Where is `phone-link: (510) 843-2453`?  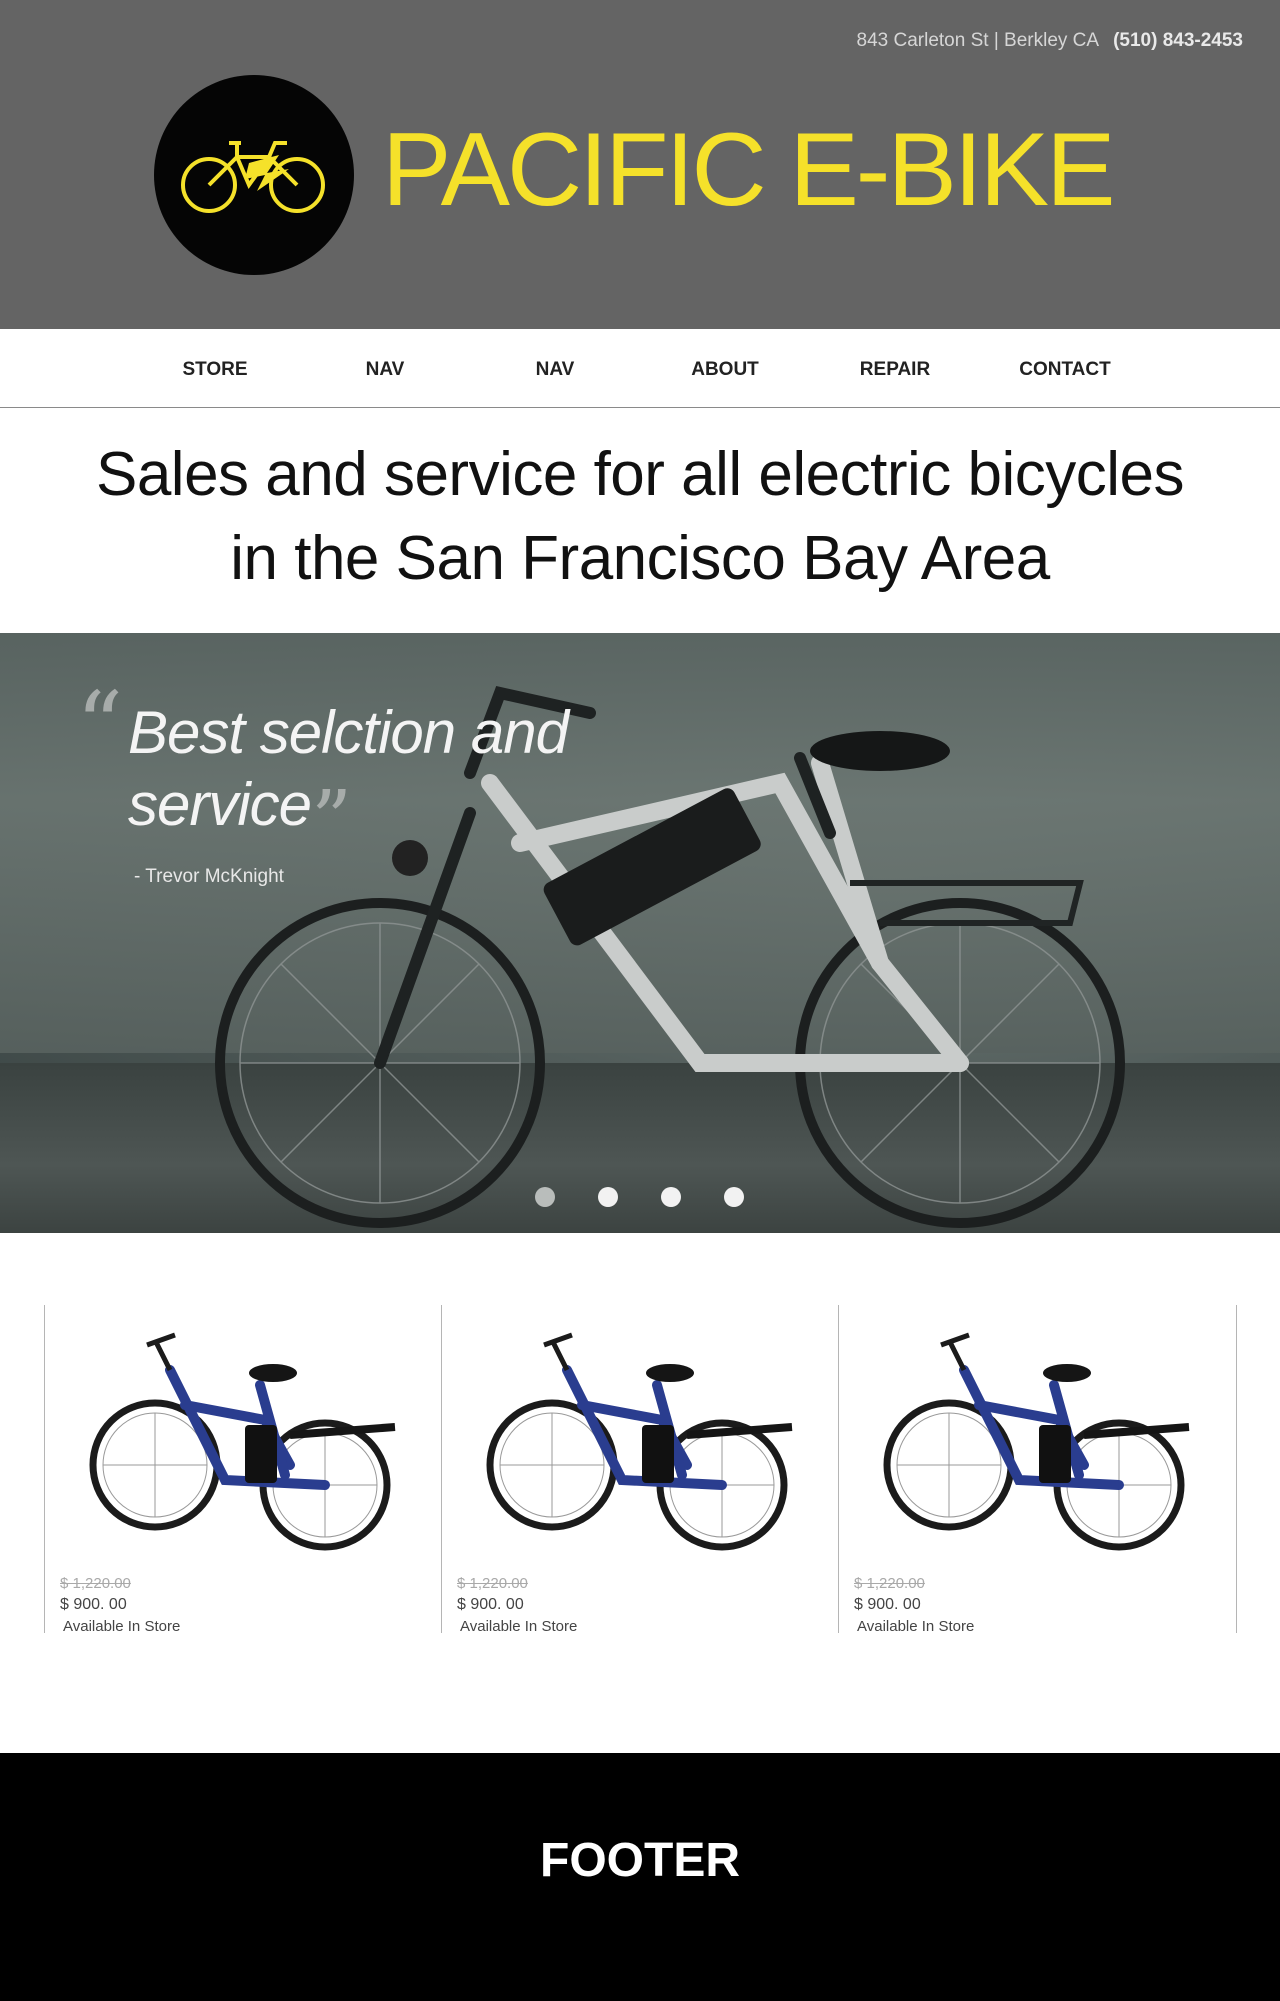
phone-link: (510) 843-2453 is located at coordinates (1178, 40).